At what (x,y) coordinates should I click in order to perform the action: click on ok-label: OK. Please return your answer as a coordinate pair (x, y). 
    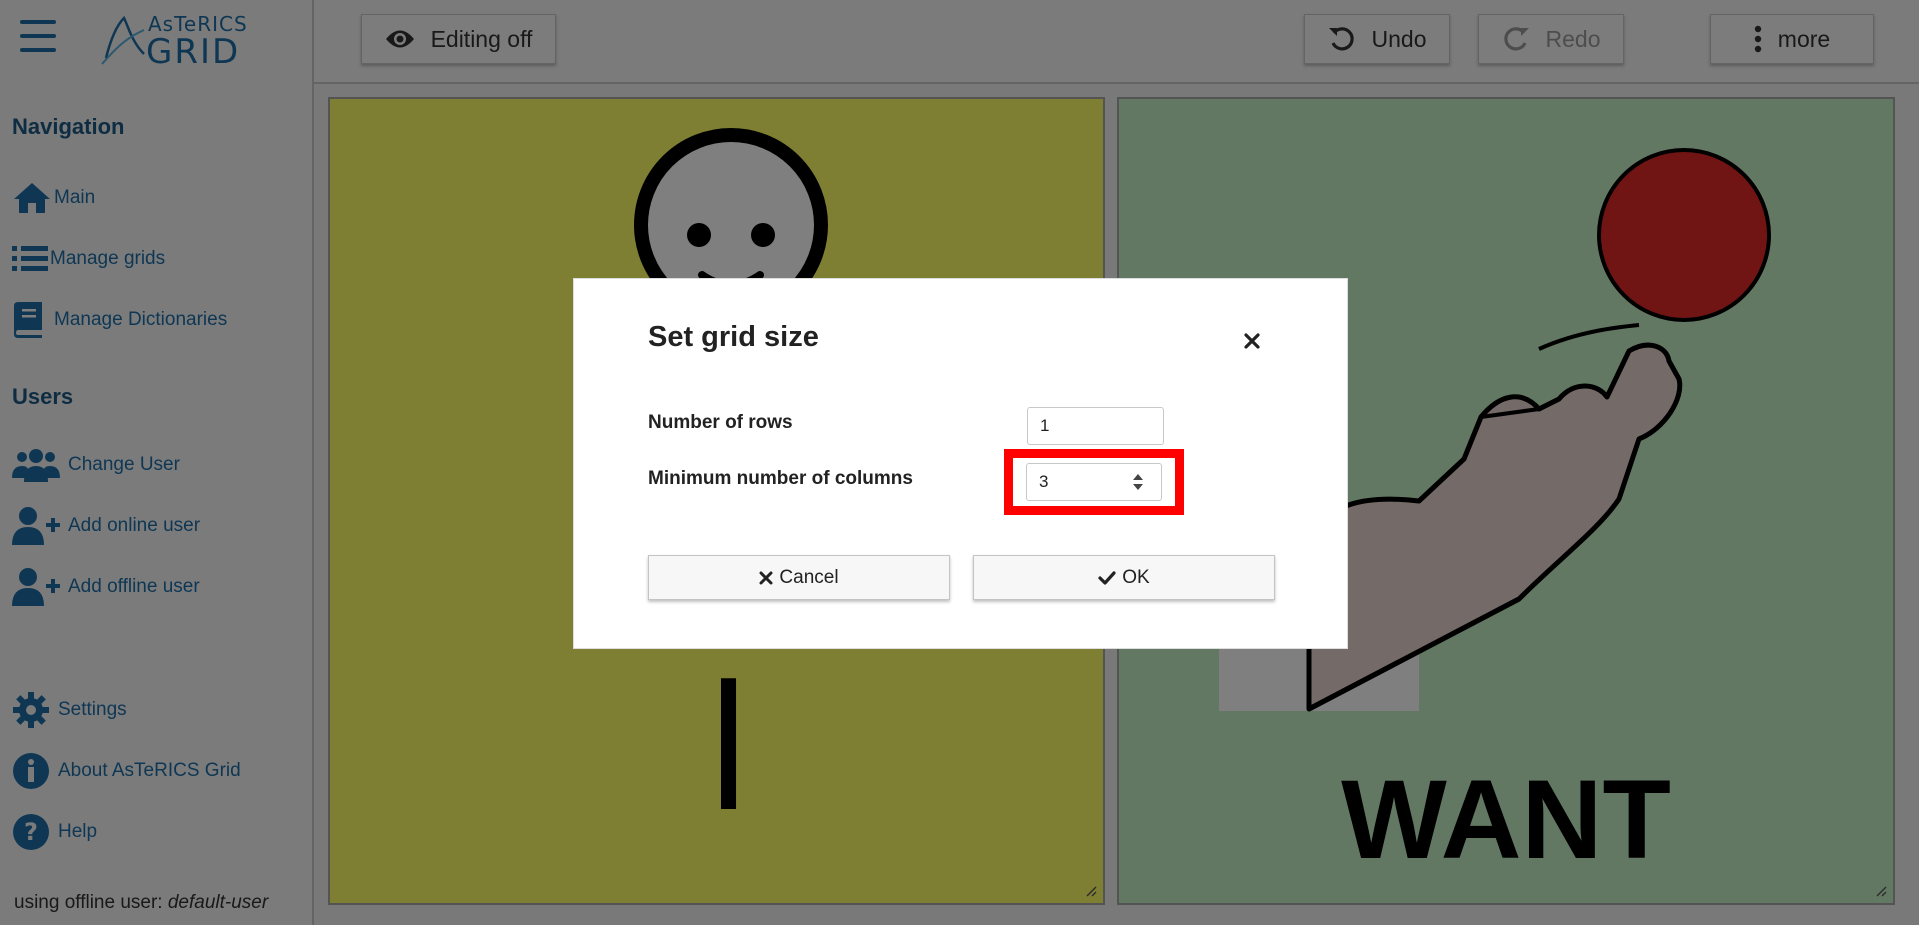
    Looking at the image, I should click on (1136, 577).